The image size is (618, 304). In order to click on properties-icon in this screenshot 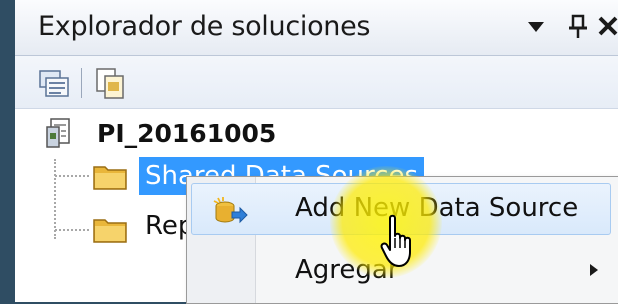, I will do `click(54, 83)`.